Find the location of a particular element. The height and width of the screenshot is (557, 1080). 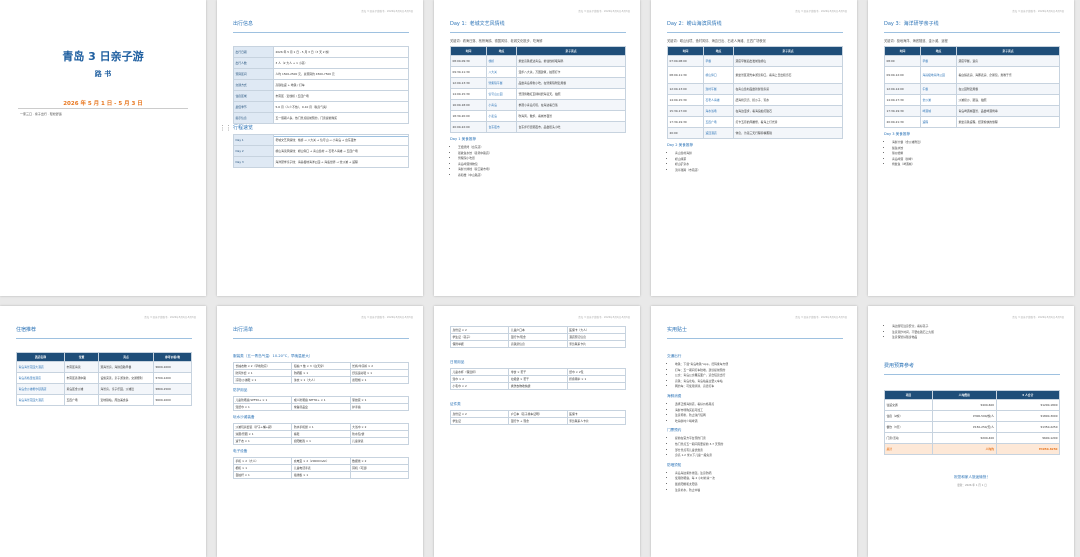

table-cell: 14:00-15:30 is located at coordinates (685, 100).